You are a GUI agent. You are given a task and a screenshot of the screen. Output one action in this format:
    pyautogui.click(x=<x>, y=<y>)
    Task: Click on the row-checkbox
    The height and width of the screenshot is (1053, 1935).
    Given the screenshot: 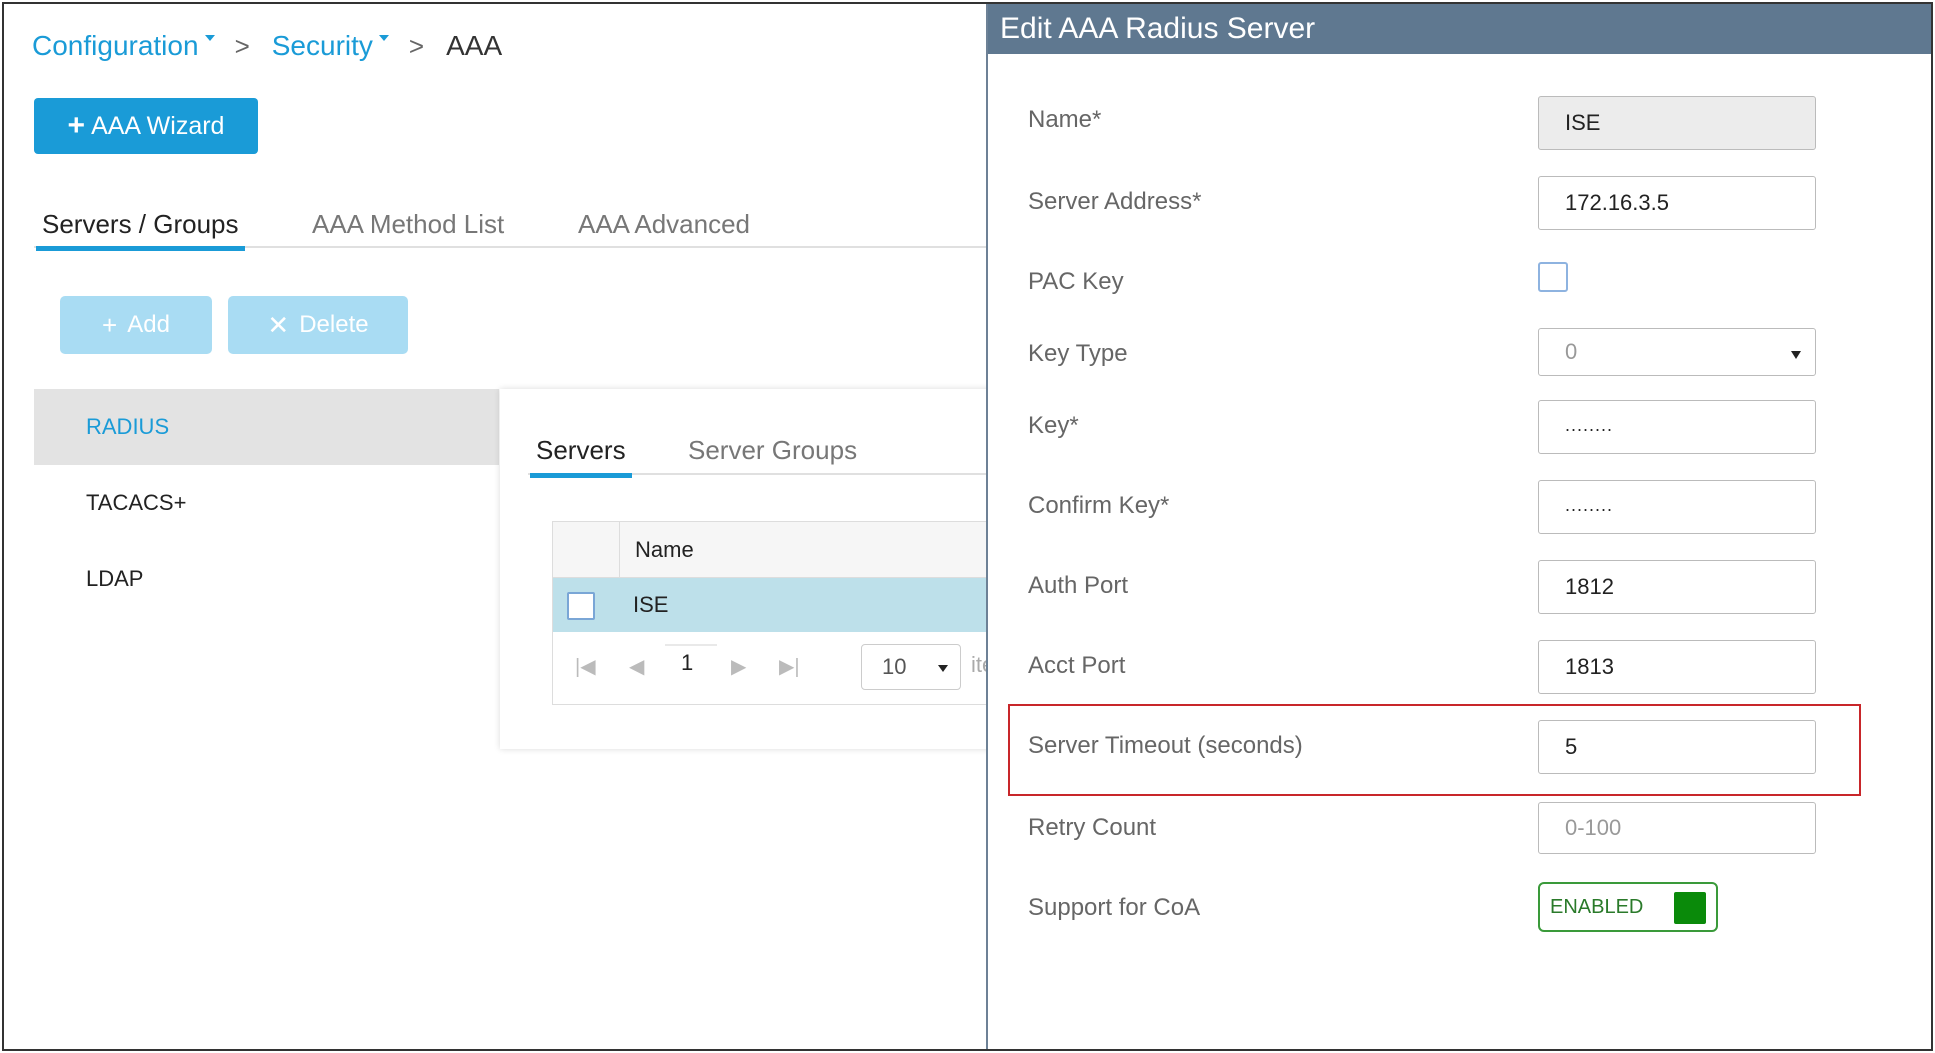 What is the action you would take?
    pyautogui.click(x=581, y=606)
    